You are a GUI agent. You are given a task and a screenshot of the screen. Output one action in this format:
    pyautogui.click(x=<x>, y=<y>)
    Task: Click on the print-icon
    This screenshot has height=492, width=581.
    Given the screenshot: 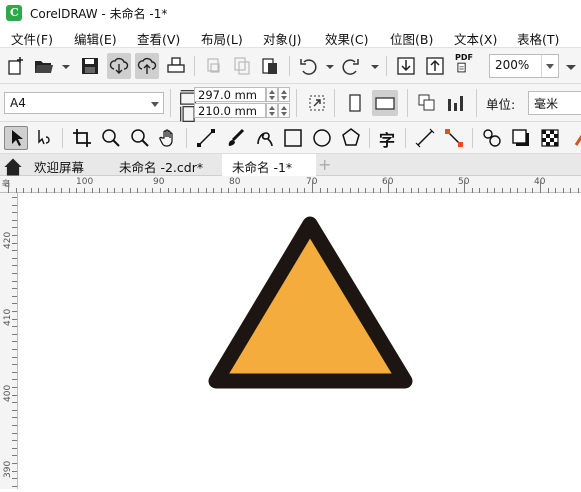 What is the action you would take?
    pyautogui.click(x=176, y=66)
    